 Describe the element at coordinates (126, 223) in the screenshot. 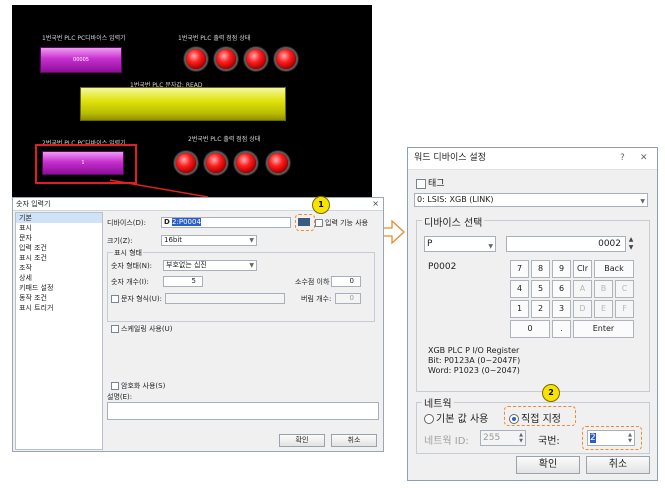

I see `device-label: 디바이스(D):` at that location.